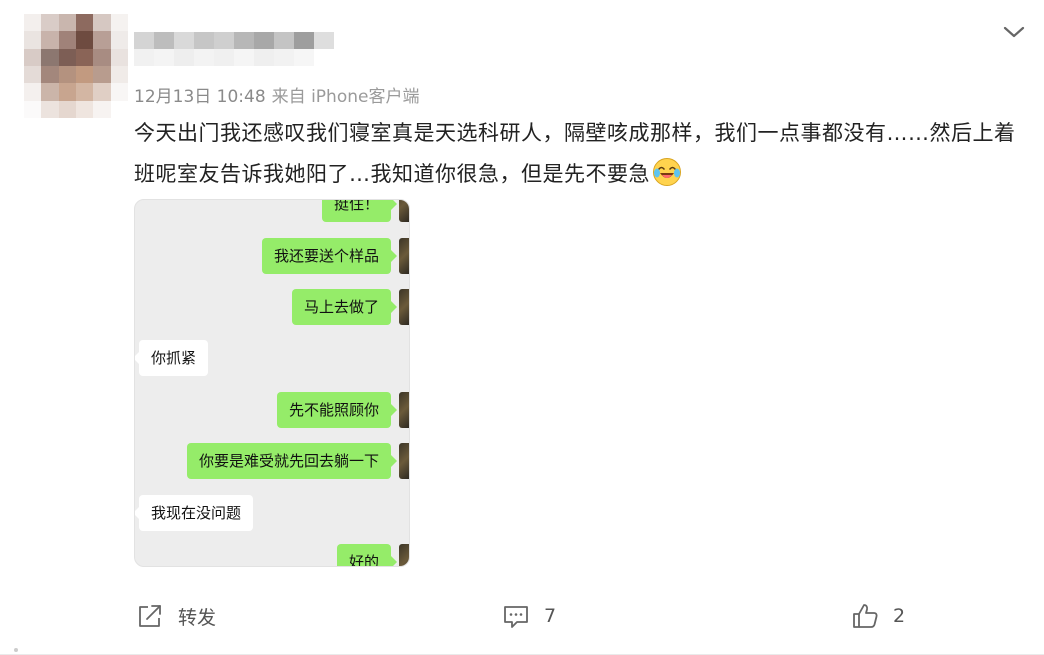 The height and width of the screenshot is (655, 1044). I want to click on like-button: 2, so click(878, 616).